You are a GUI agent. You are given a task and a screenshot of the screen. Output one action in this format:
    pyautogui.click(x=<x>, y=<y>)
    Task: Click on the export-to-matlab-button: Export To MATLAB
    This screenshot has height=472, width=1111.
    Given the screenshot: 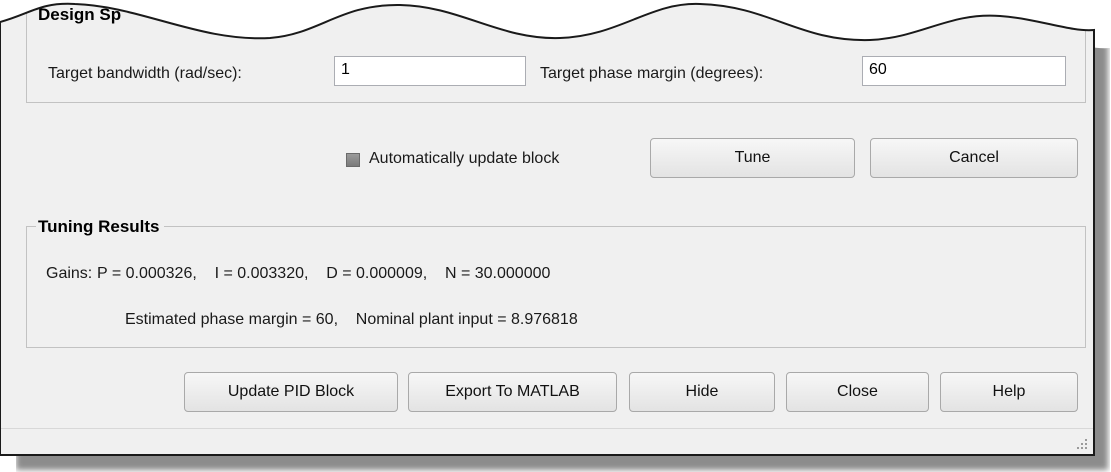 What is the action you would take?
    pyautogui.click(x=512, y=392)
    